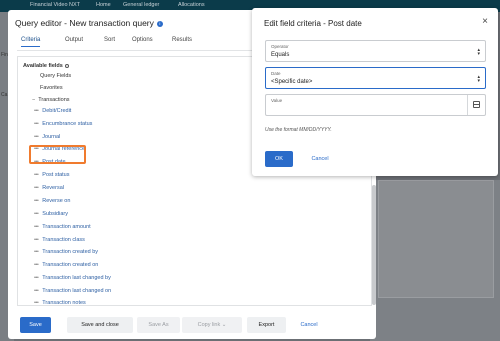 This screenshot has height=341, width=500. Describe the element at coordinates (70, 252) in the screenshot. I see `leaf-label: Transaction created by` at that location.